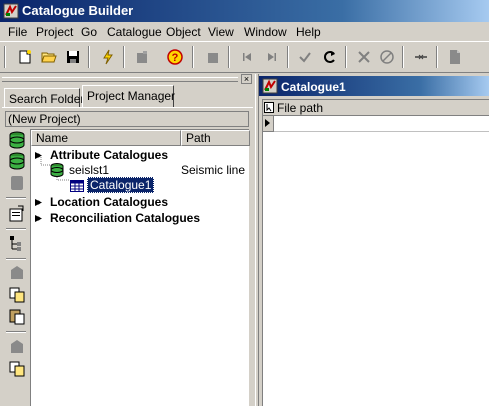 The image size is (489, 406). I want to click on tree-node-reconciliation-catalogues: Reconciliation Catalogues, so click(125, 218).